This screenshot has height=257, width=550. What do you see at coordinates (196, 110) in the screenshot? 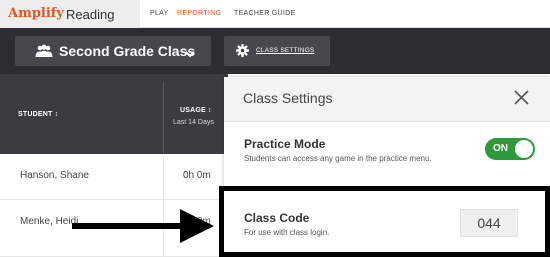
I see `usage-column-header: USAGE ↕` at bounding box center [196, 110].